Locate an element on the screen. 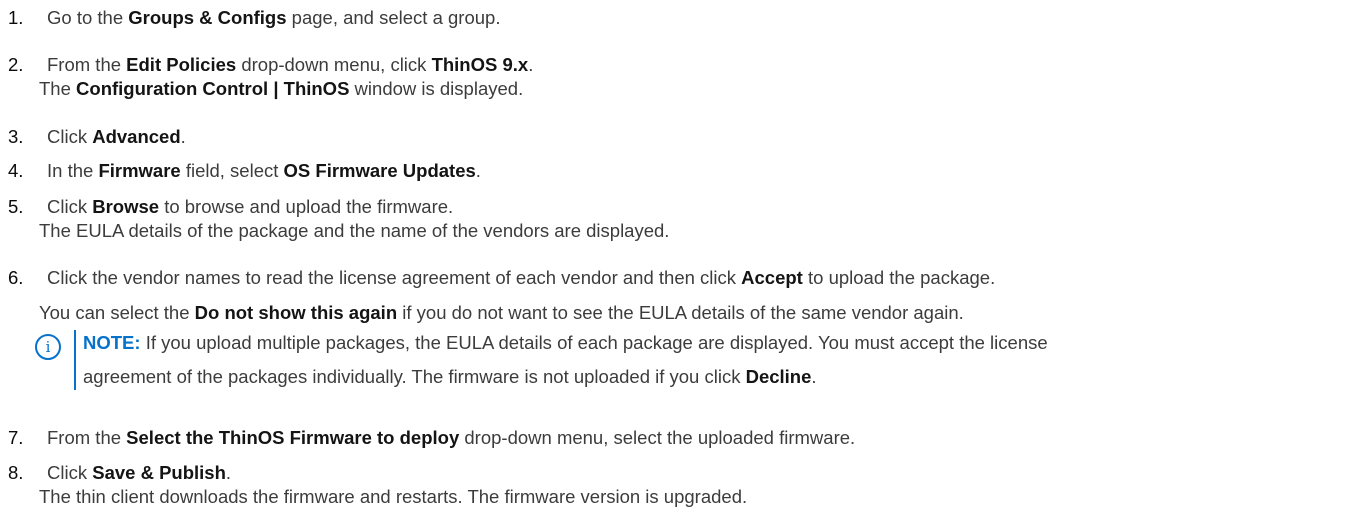 The image size is (1363, 509). step-number: 1. is located at coordinates (16, 17).